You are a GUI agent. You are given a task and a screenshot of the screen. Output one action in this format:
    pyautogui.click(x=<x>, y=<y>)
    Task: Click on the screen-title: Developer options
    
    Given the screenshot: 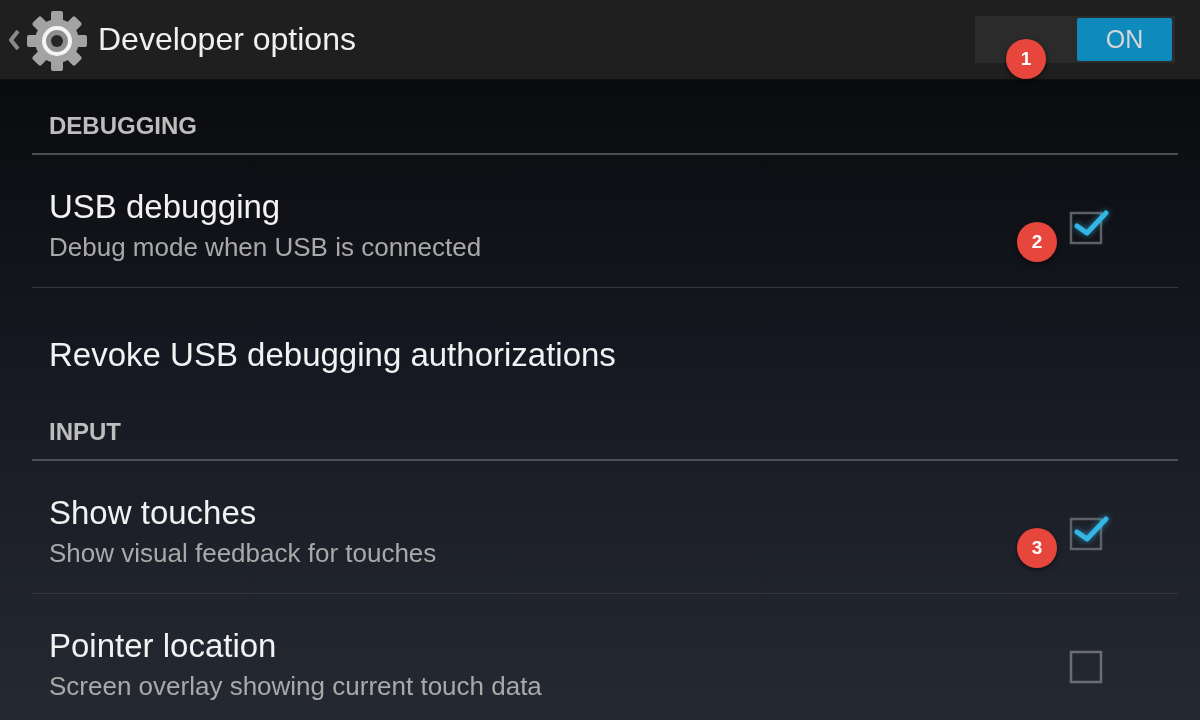 What is the action you would take?
    pyautogui.click(x=227, y=39)
    